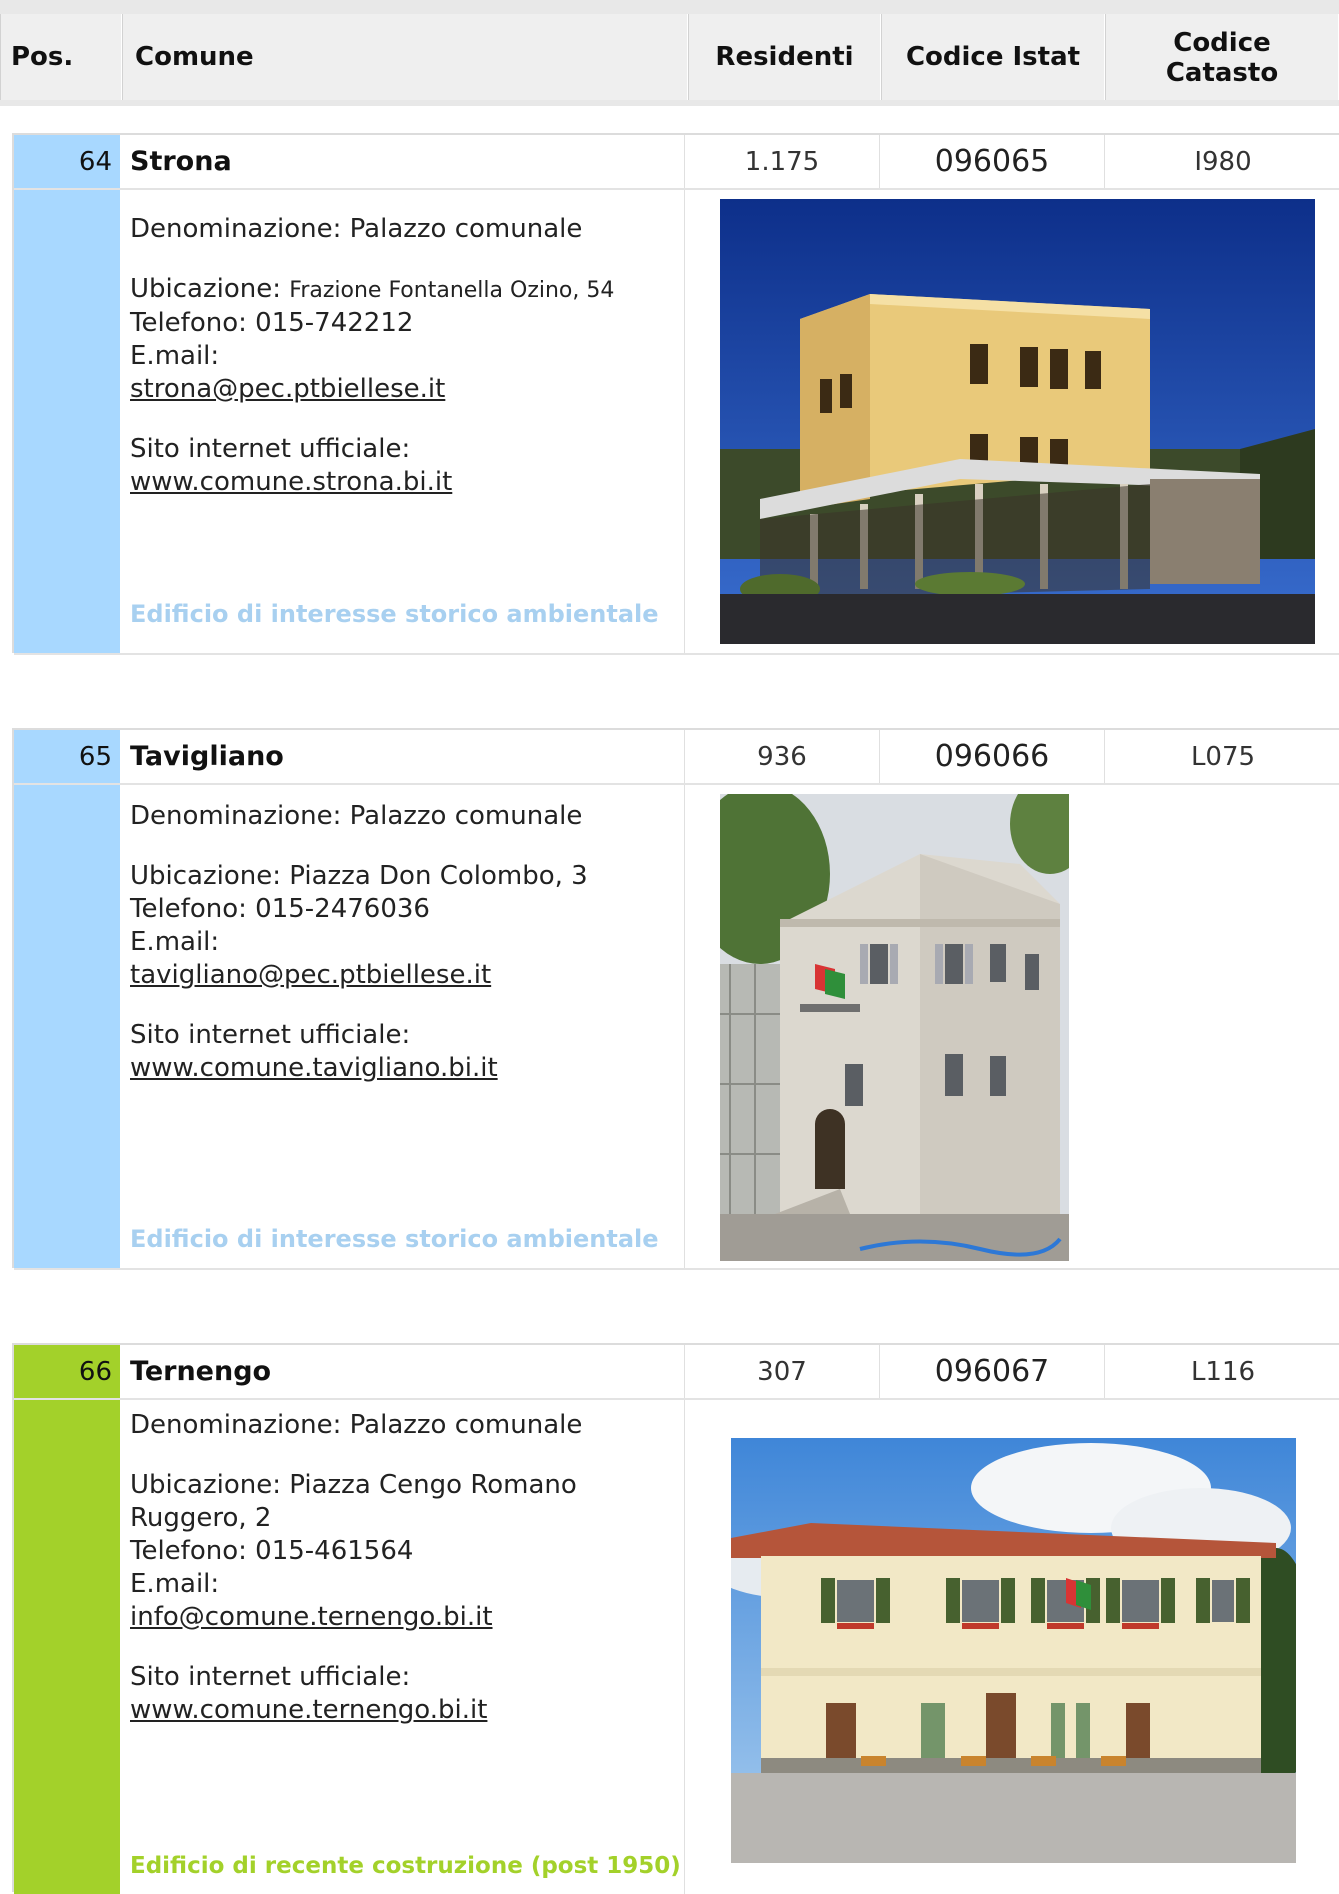 Image resolution: width=1339 pixels, height=1894 pixels. What do you see at coordinates (310, 975) in the screenshot?
I see `email-link: tavigliano@pec.ptbiellese.it` at bounding box center [310, 975].